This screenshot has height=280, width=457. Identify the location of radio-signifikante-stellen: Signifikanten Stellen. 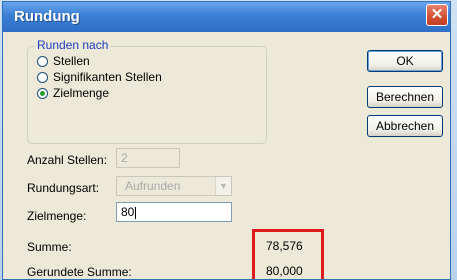
(99, 77).